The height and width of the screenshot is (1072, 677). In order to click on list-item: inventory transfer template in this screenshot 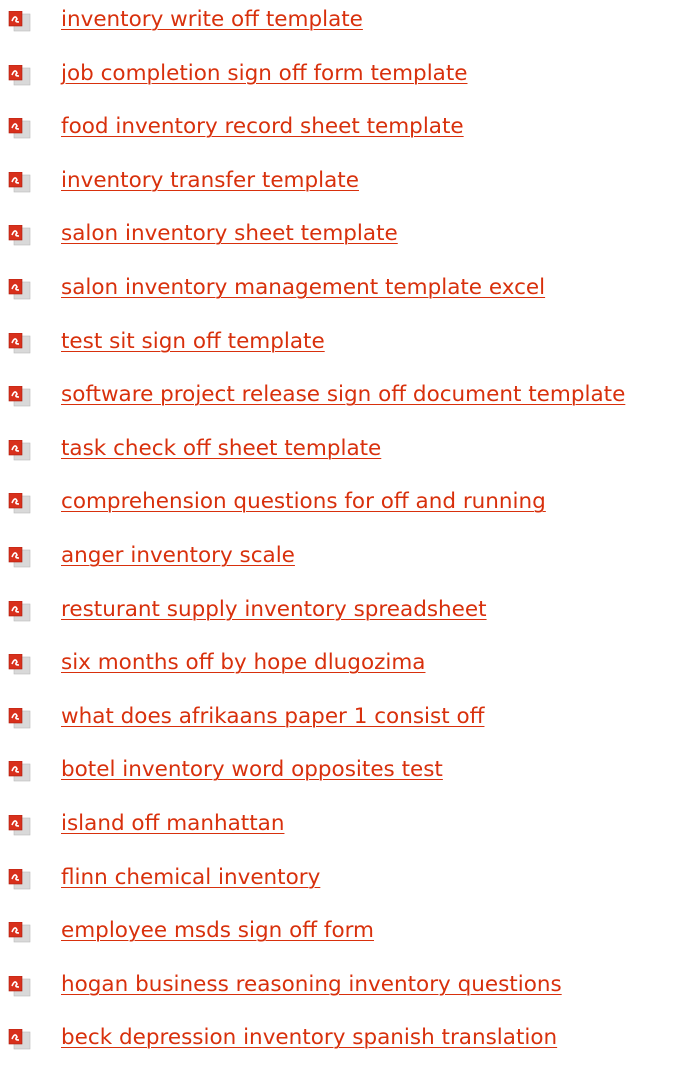, I will do `click(338, 188)`.